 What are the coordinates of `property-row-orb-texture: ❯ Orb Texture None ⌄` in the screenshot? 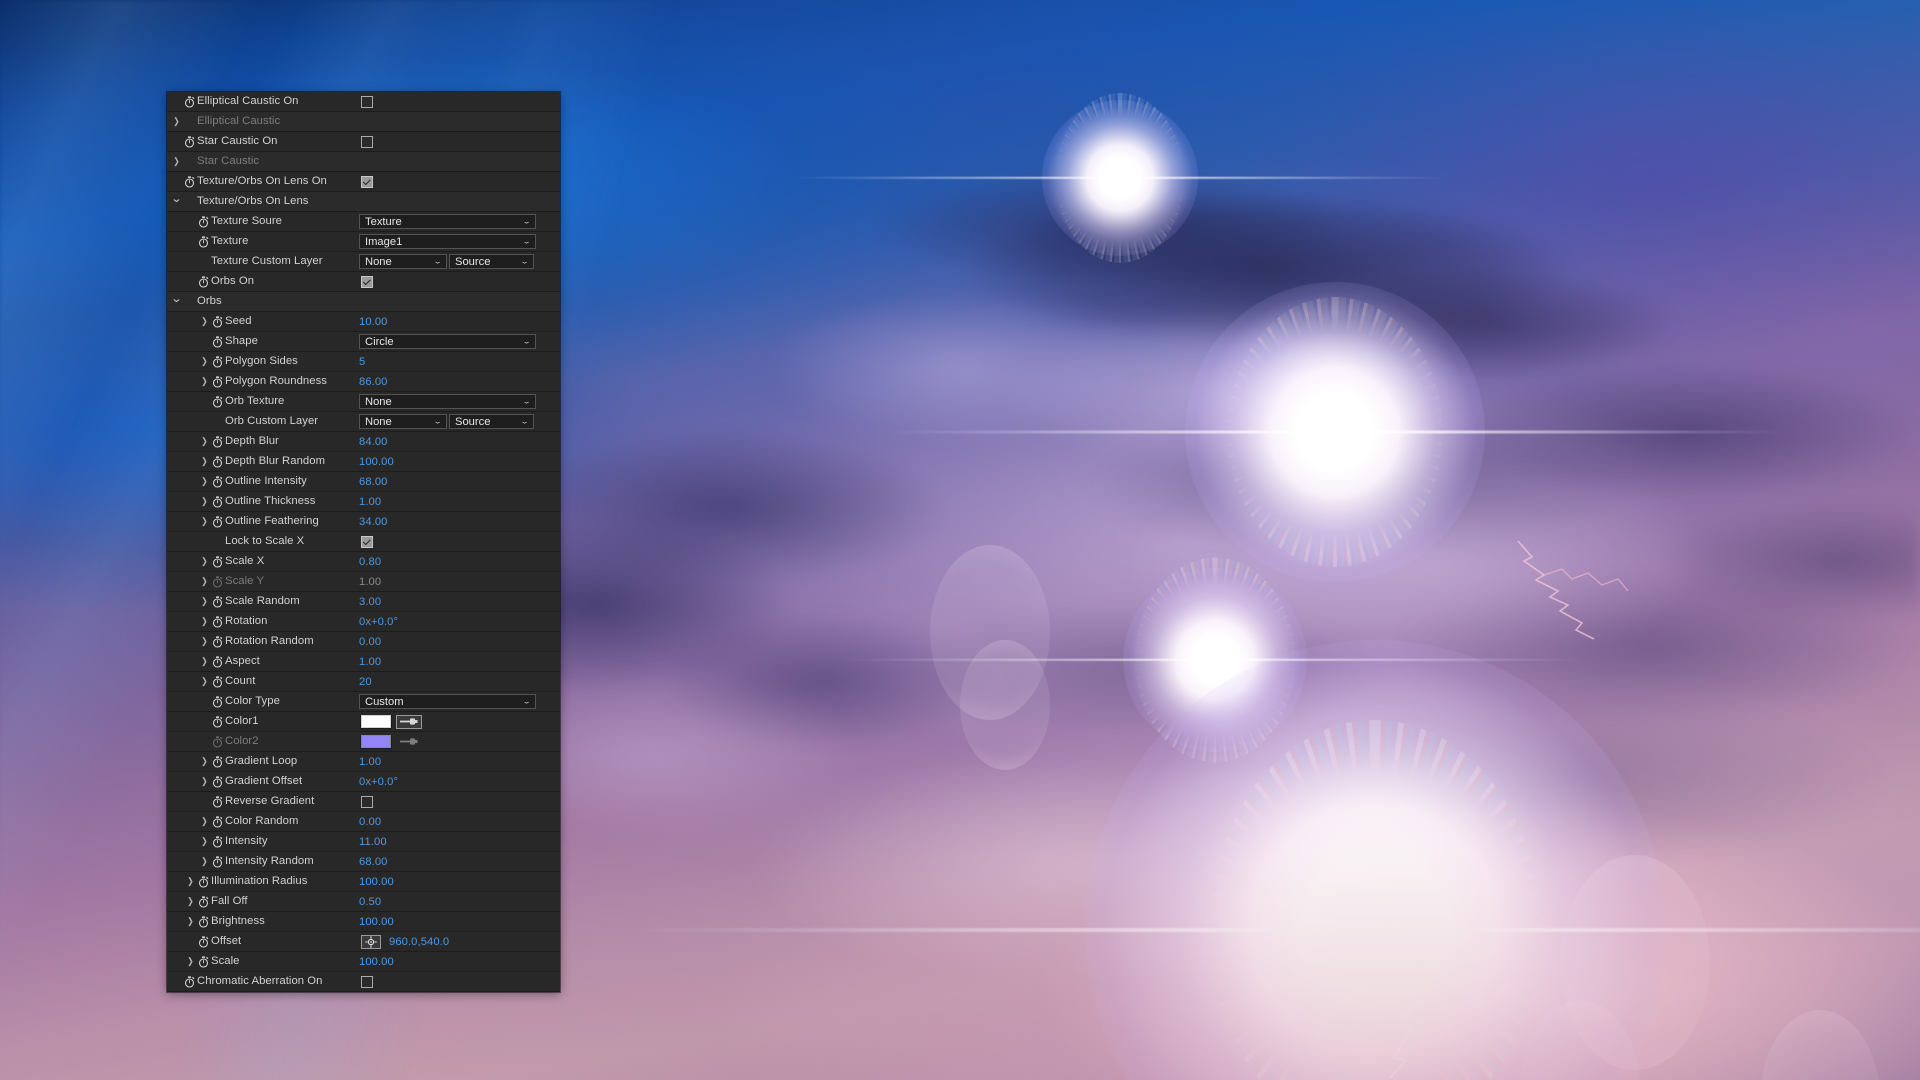 It's located at (363, 402).